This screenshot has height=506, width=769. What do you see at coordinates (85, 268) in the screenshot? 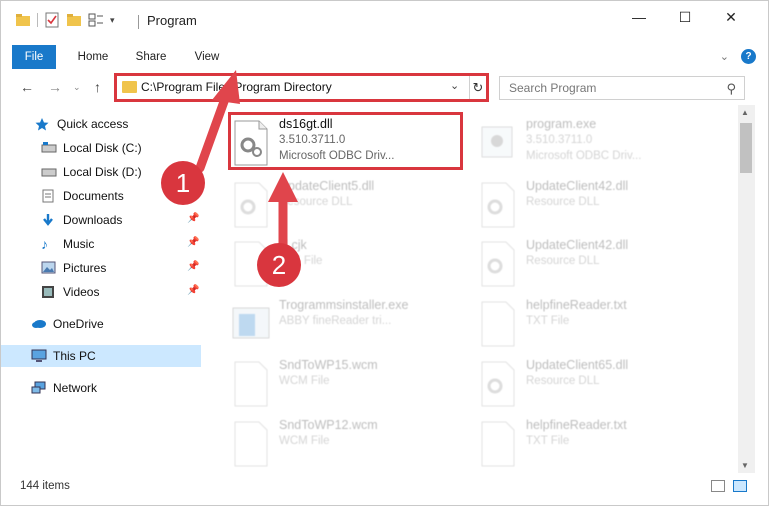
I see `sidebar-item-label: Pictures` at bounding box center [85, 268].